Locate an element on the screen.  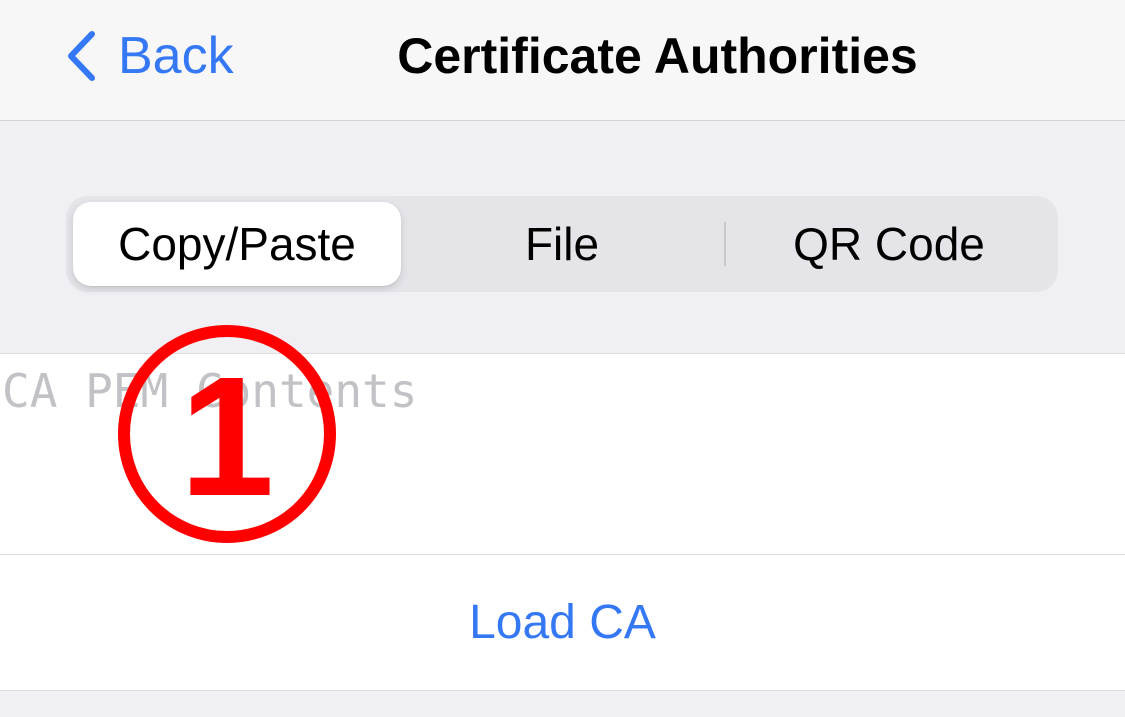
segment-label: File is located at coordinates (562, 244).